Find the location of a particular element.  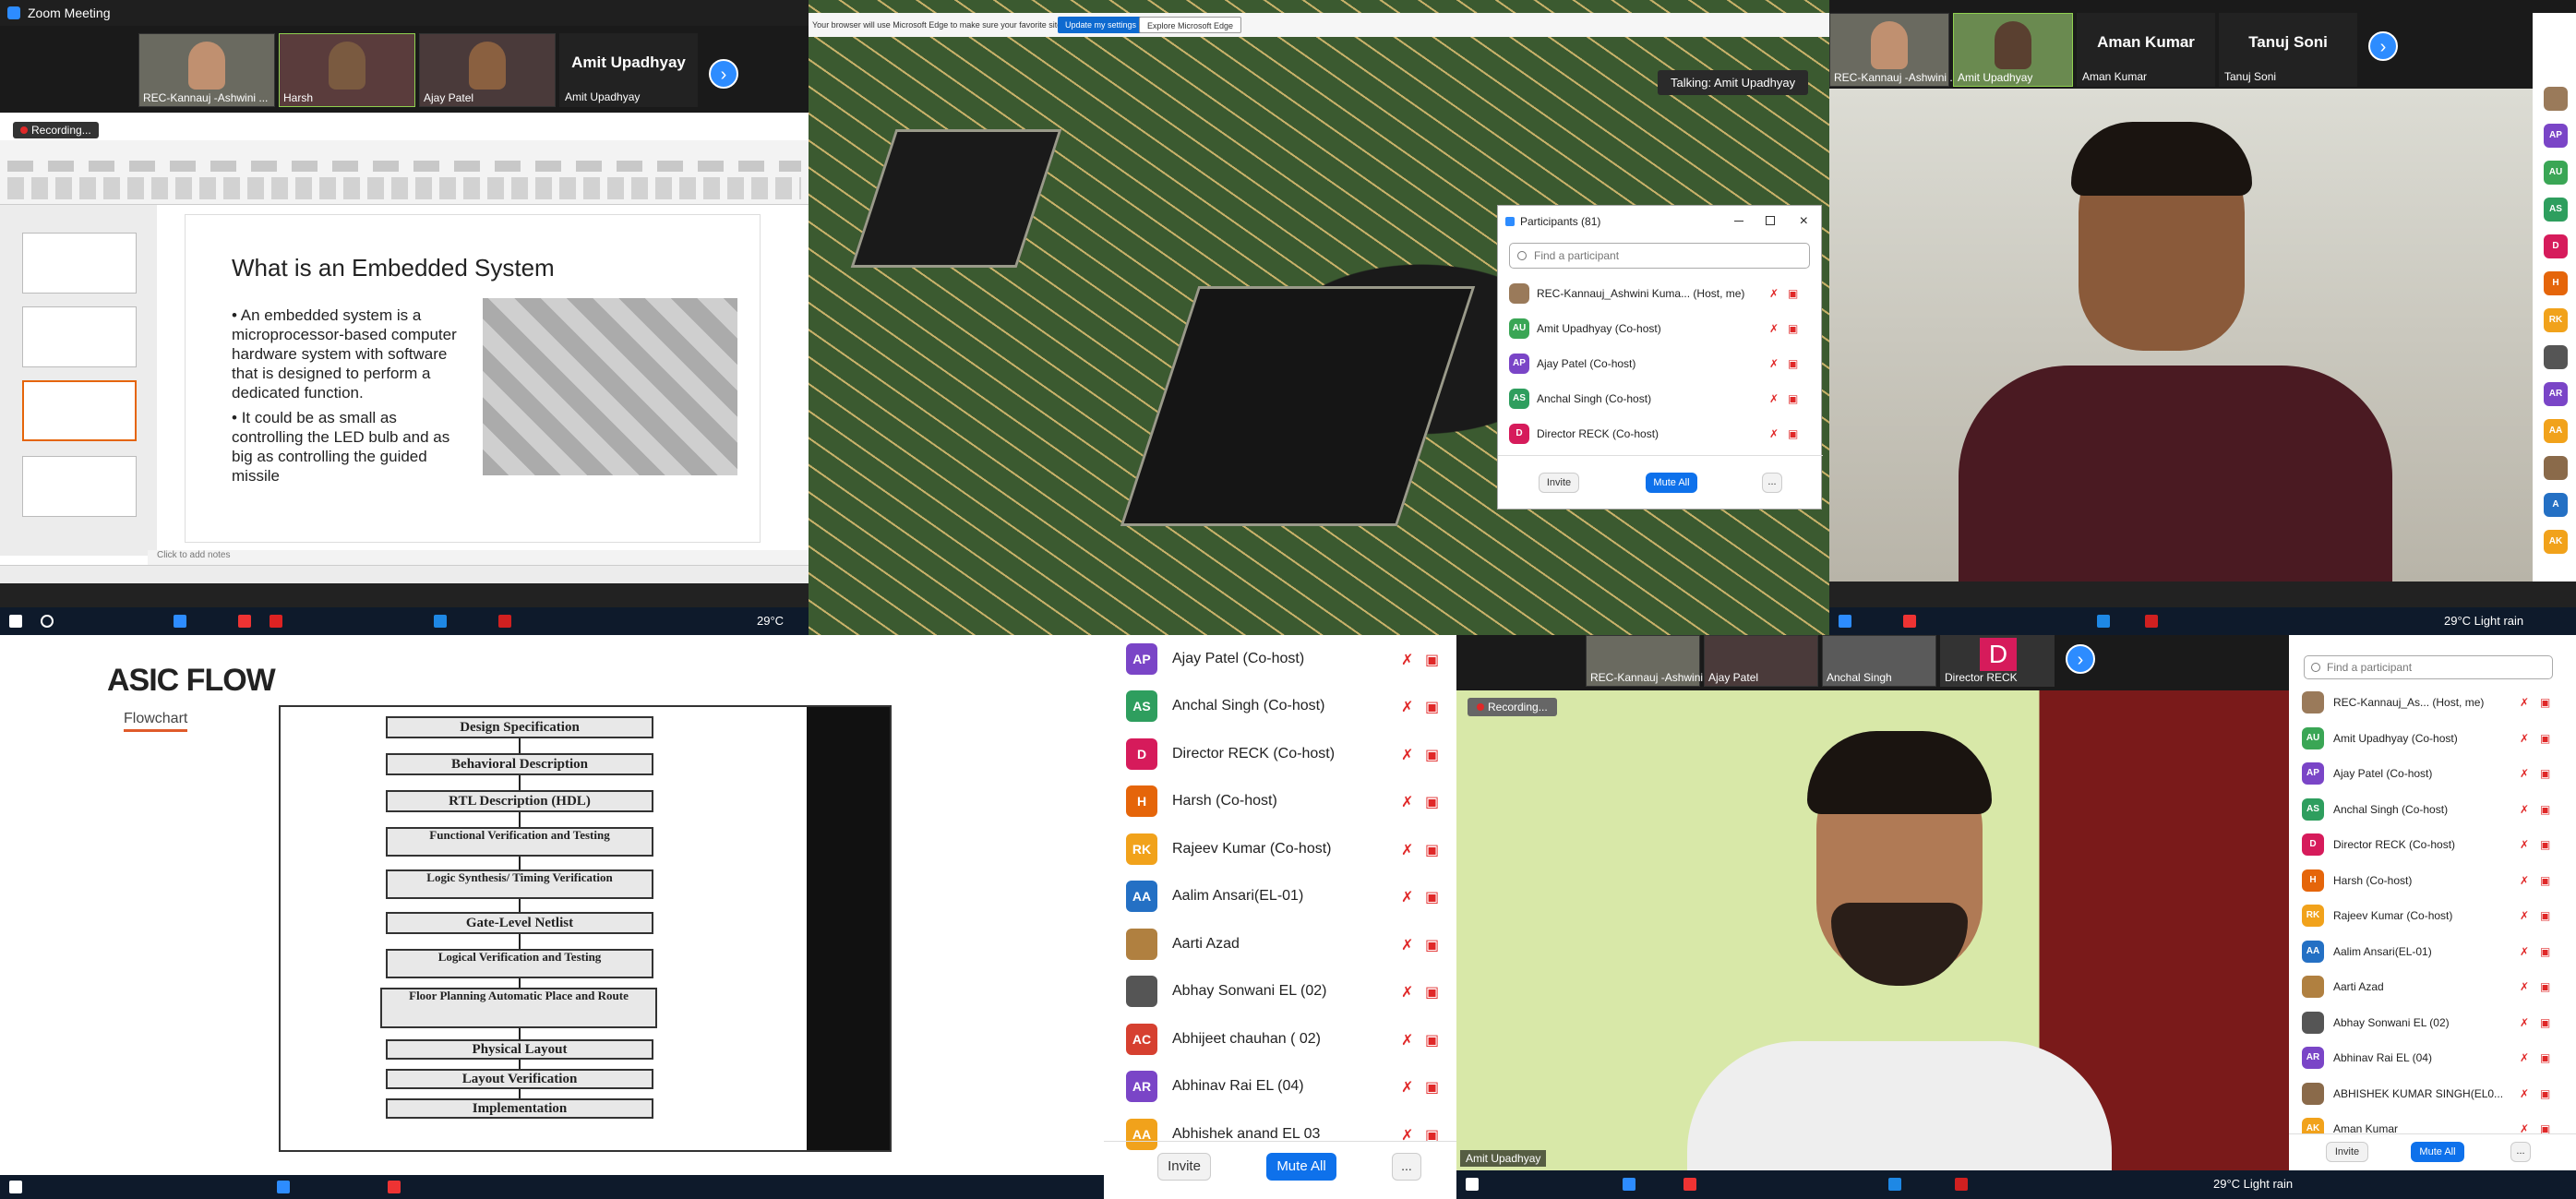

slide-thumb-selected is located at coordinates (80, 410).